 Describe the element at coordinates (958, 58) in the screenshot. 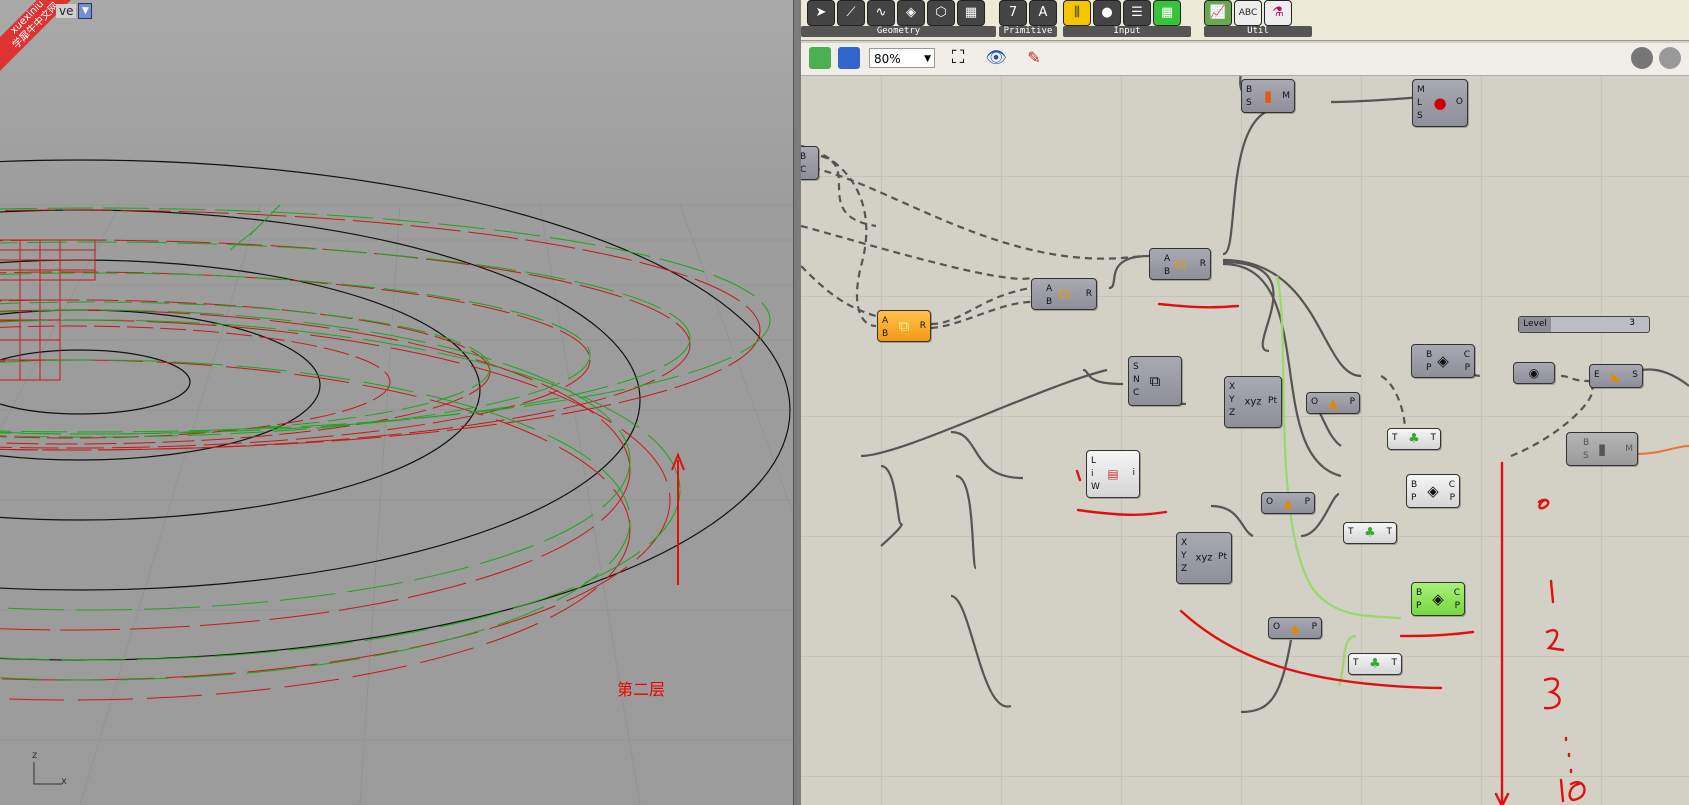

I see `zoom-extents-icon: ⛶` at that location.